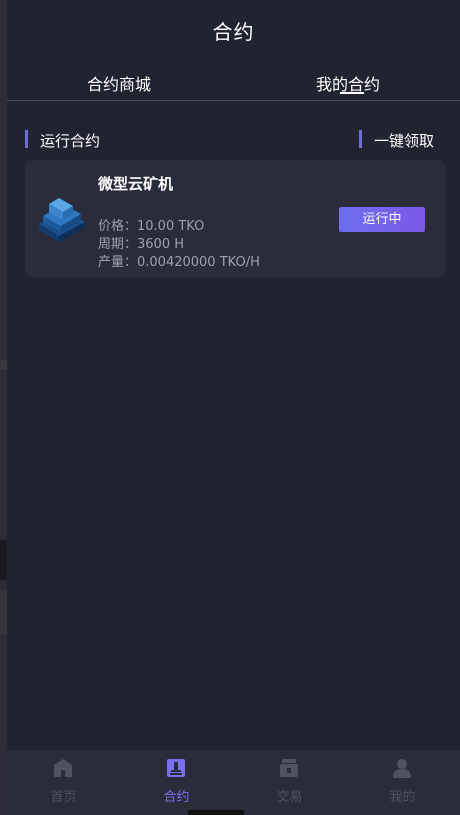  What do you see at coordinates (289, 782) in the screenshot?
I see `nav-item-trade: 交易` at bounding box center [289, 782].